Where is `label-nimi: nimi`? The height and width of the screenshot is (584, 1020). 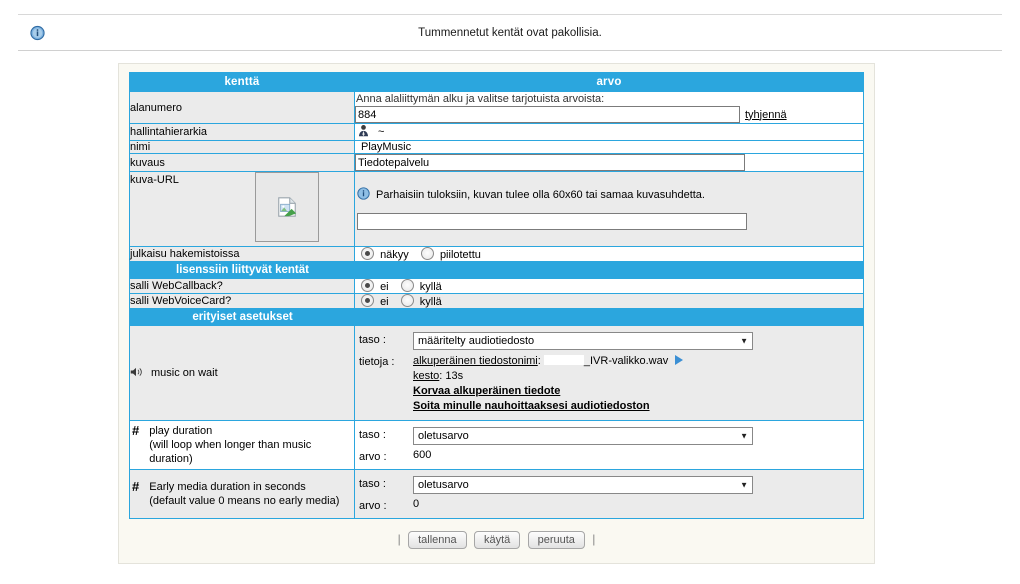
label-nimi: nimi is located at coordinates (242, 147).